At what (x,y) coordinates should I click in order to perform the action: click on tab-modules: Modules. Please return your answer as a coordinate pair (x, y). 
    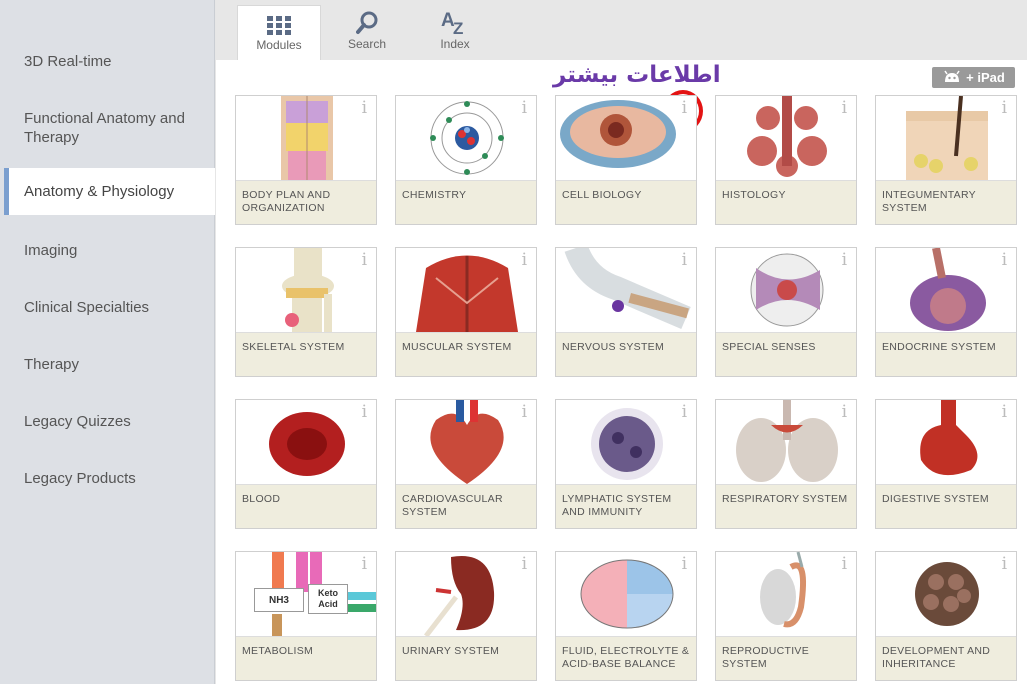
    Looking at the image, I should click on (279, 32).